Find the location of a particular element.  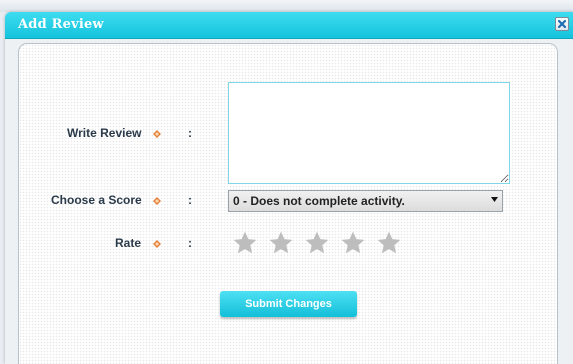

write-review-colon: : is located at coordinates (190, 133).